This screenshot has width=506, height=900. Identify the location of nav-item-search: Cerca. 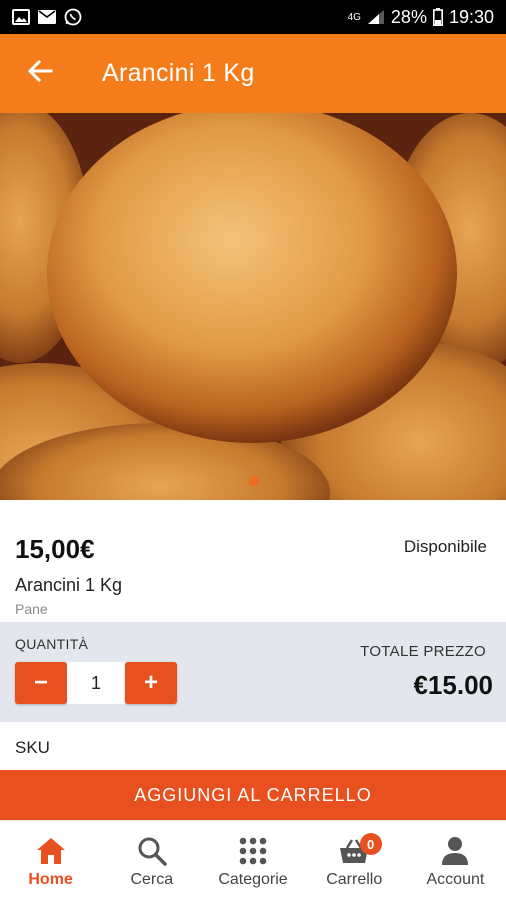
(151, 860).